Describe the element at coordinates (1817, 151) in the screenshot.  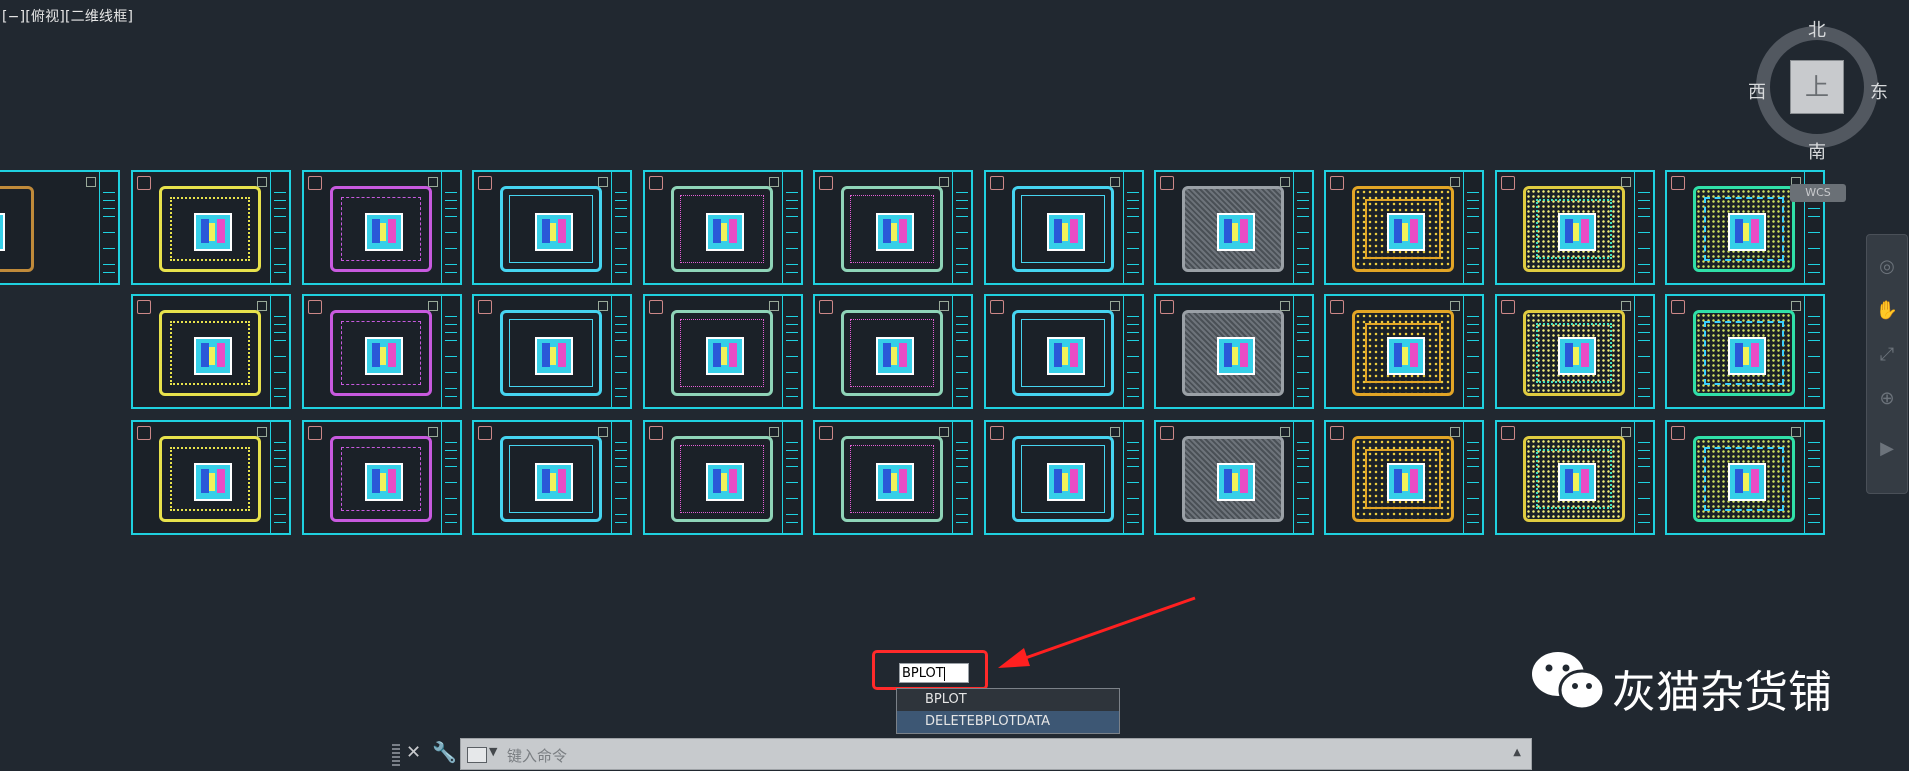
I see `compass-south: 南` at that location.